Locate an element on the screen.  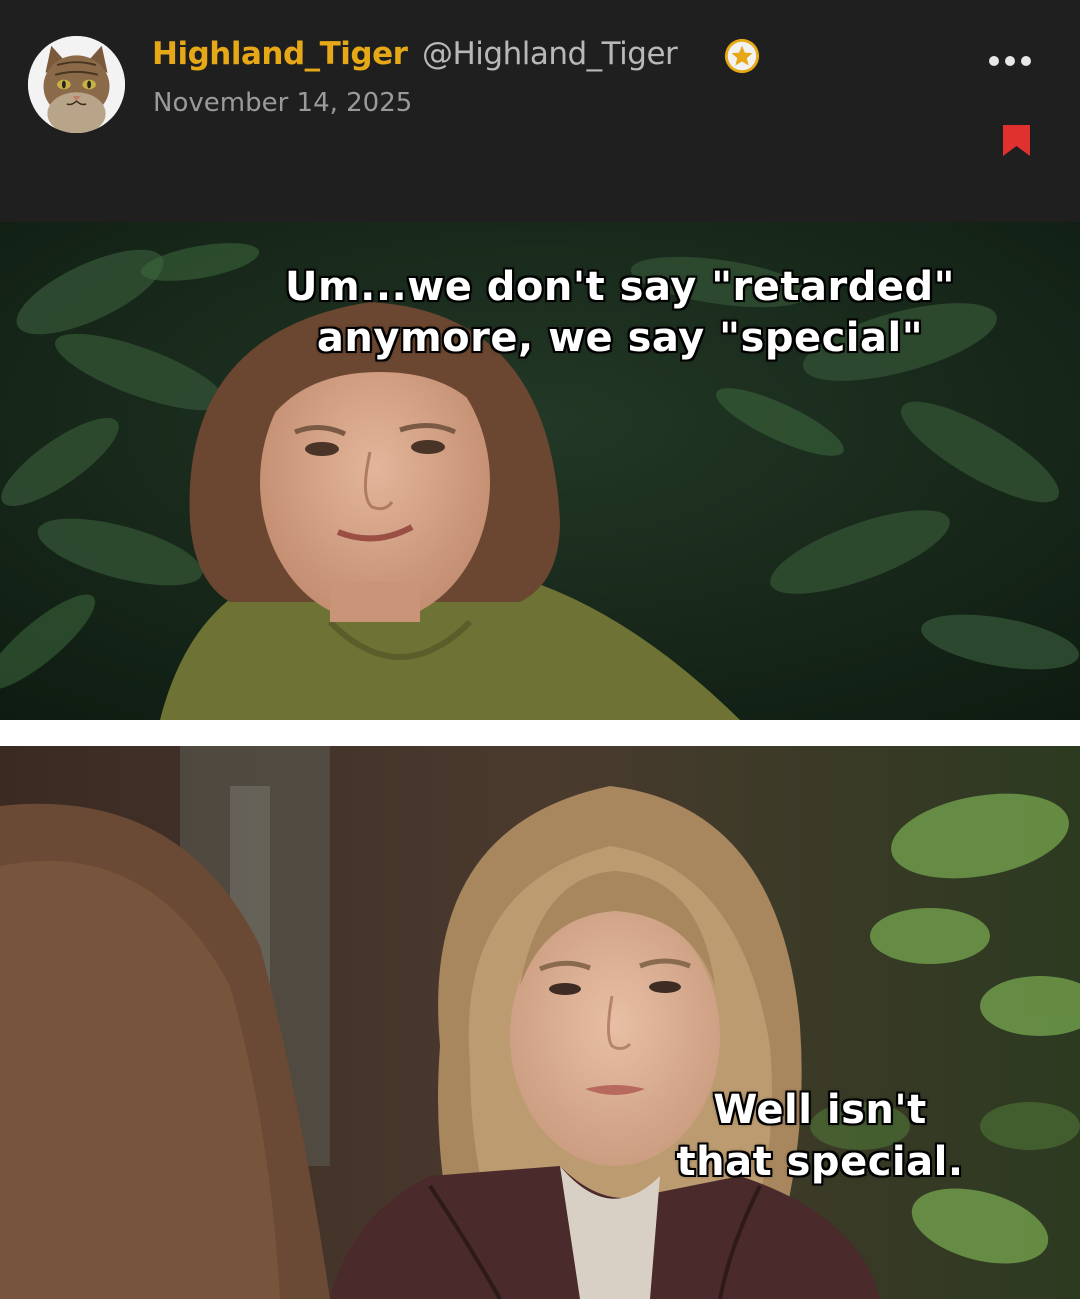
top-caption-line-1: Um...we don't say "retarded" is located at coordinates (620, 287).